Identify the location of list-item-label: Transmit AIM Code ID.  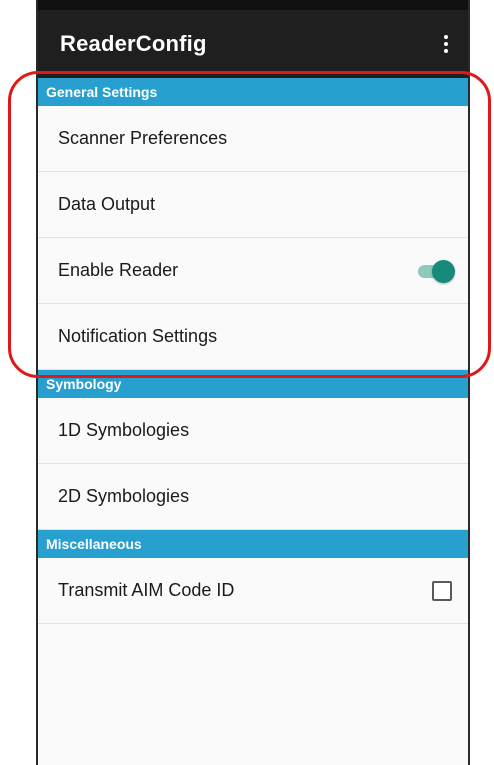
(146, 590).